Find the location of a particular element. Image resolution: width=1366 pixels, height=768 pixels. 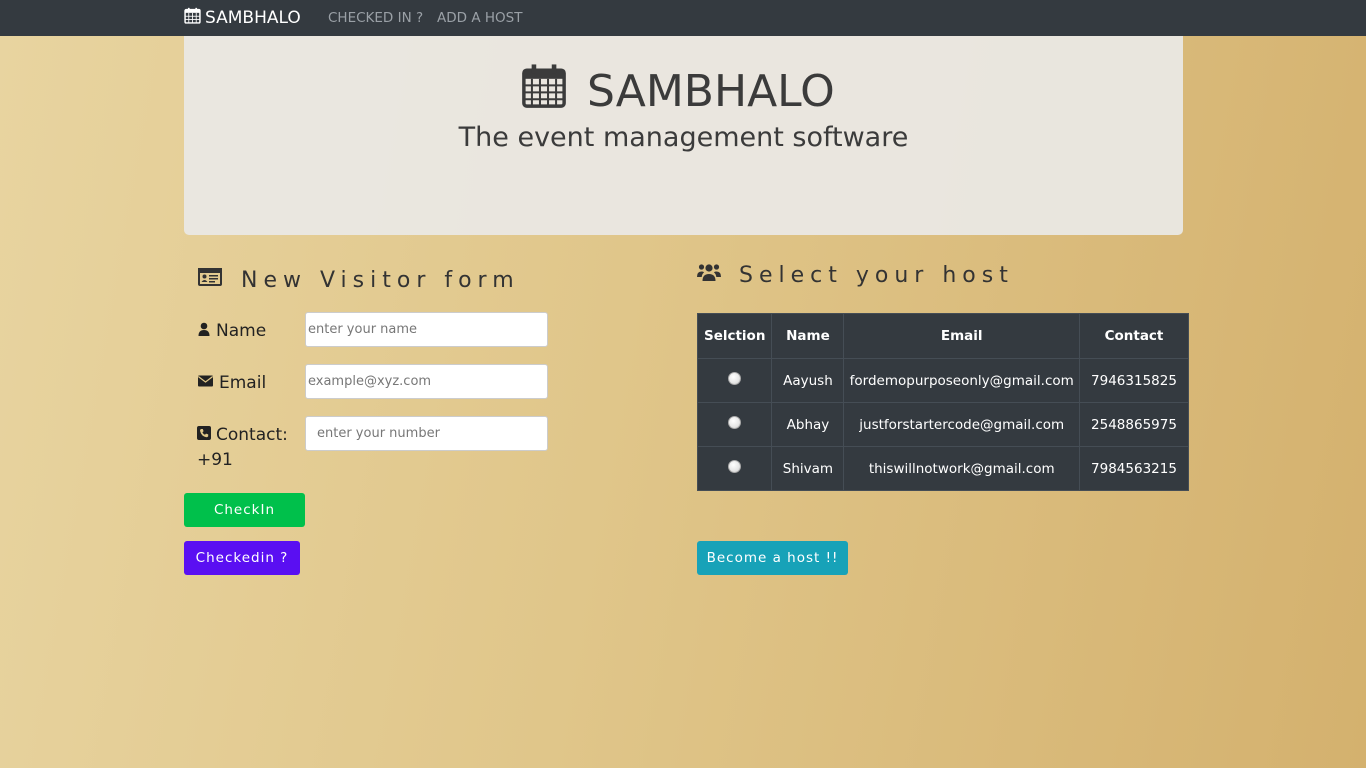

email-input is located at coordinates (426, 381).